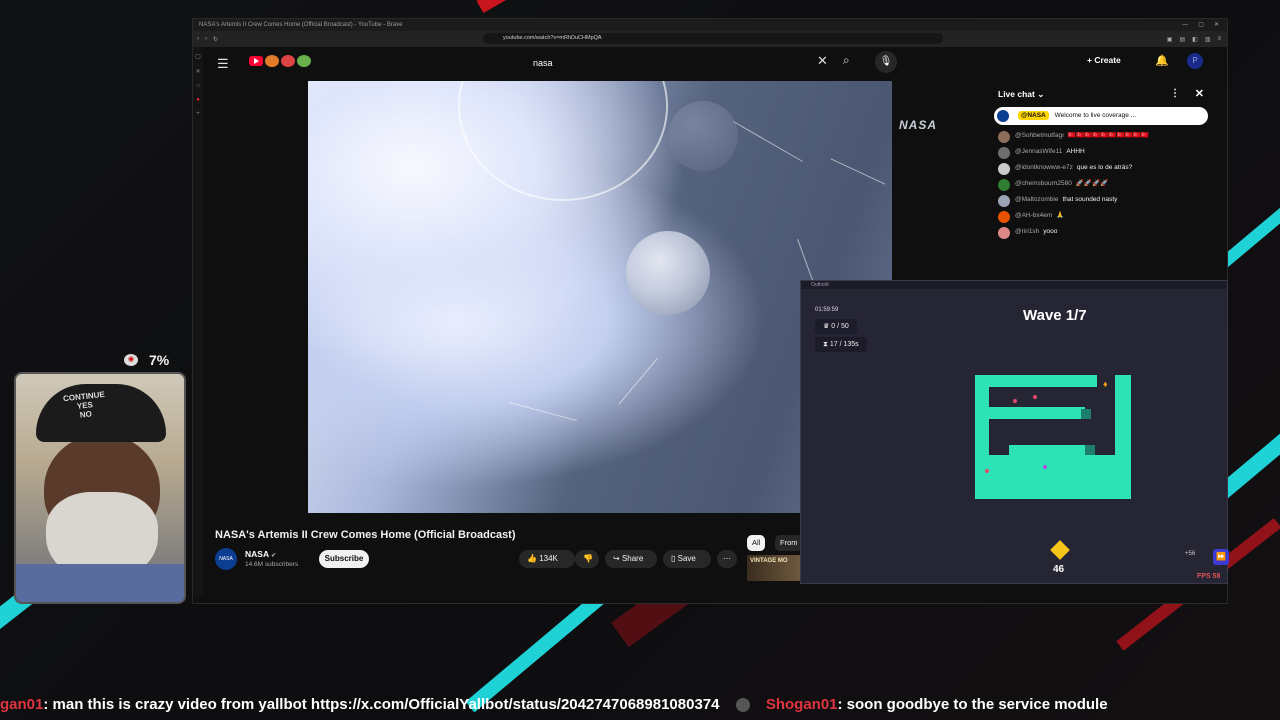 This screenshot has width=1280, height=720. I want to click on more-icon: ⋮, so click(1175, 94).